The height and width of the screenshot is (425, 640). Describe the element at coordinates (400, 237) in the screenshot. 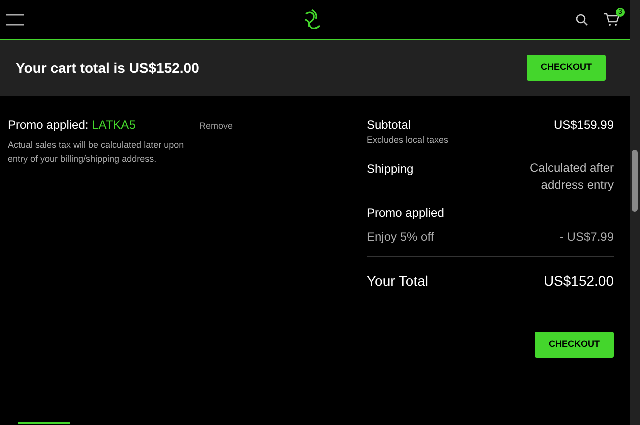

I see `discount-label: Enjoy 5% off` at that location.